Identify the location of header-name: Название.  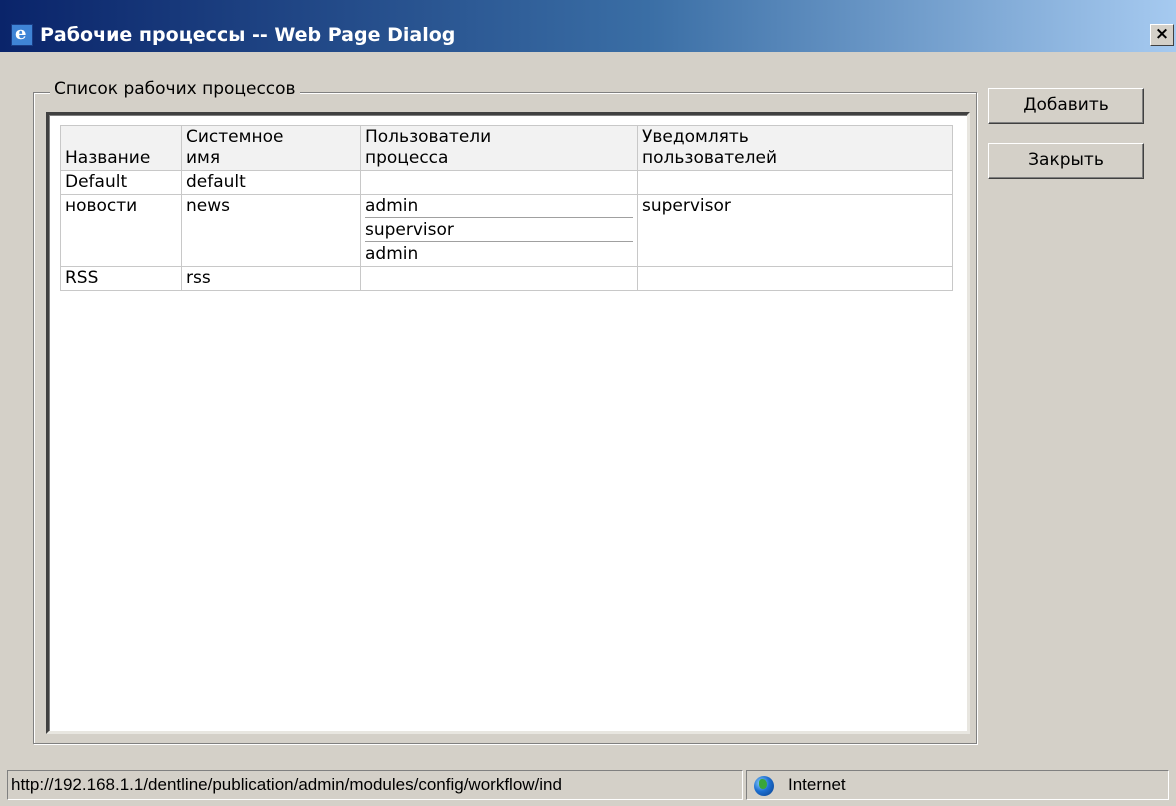
(121, 148).